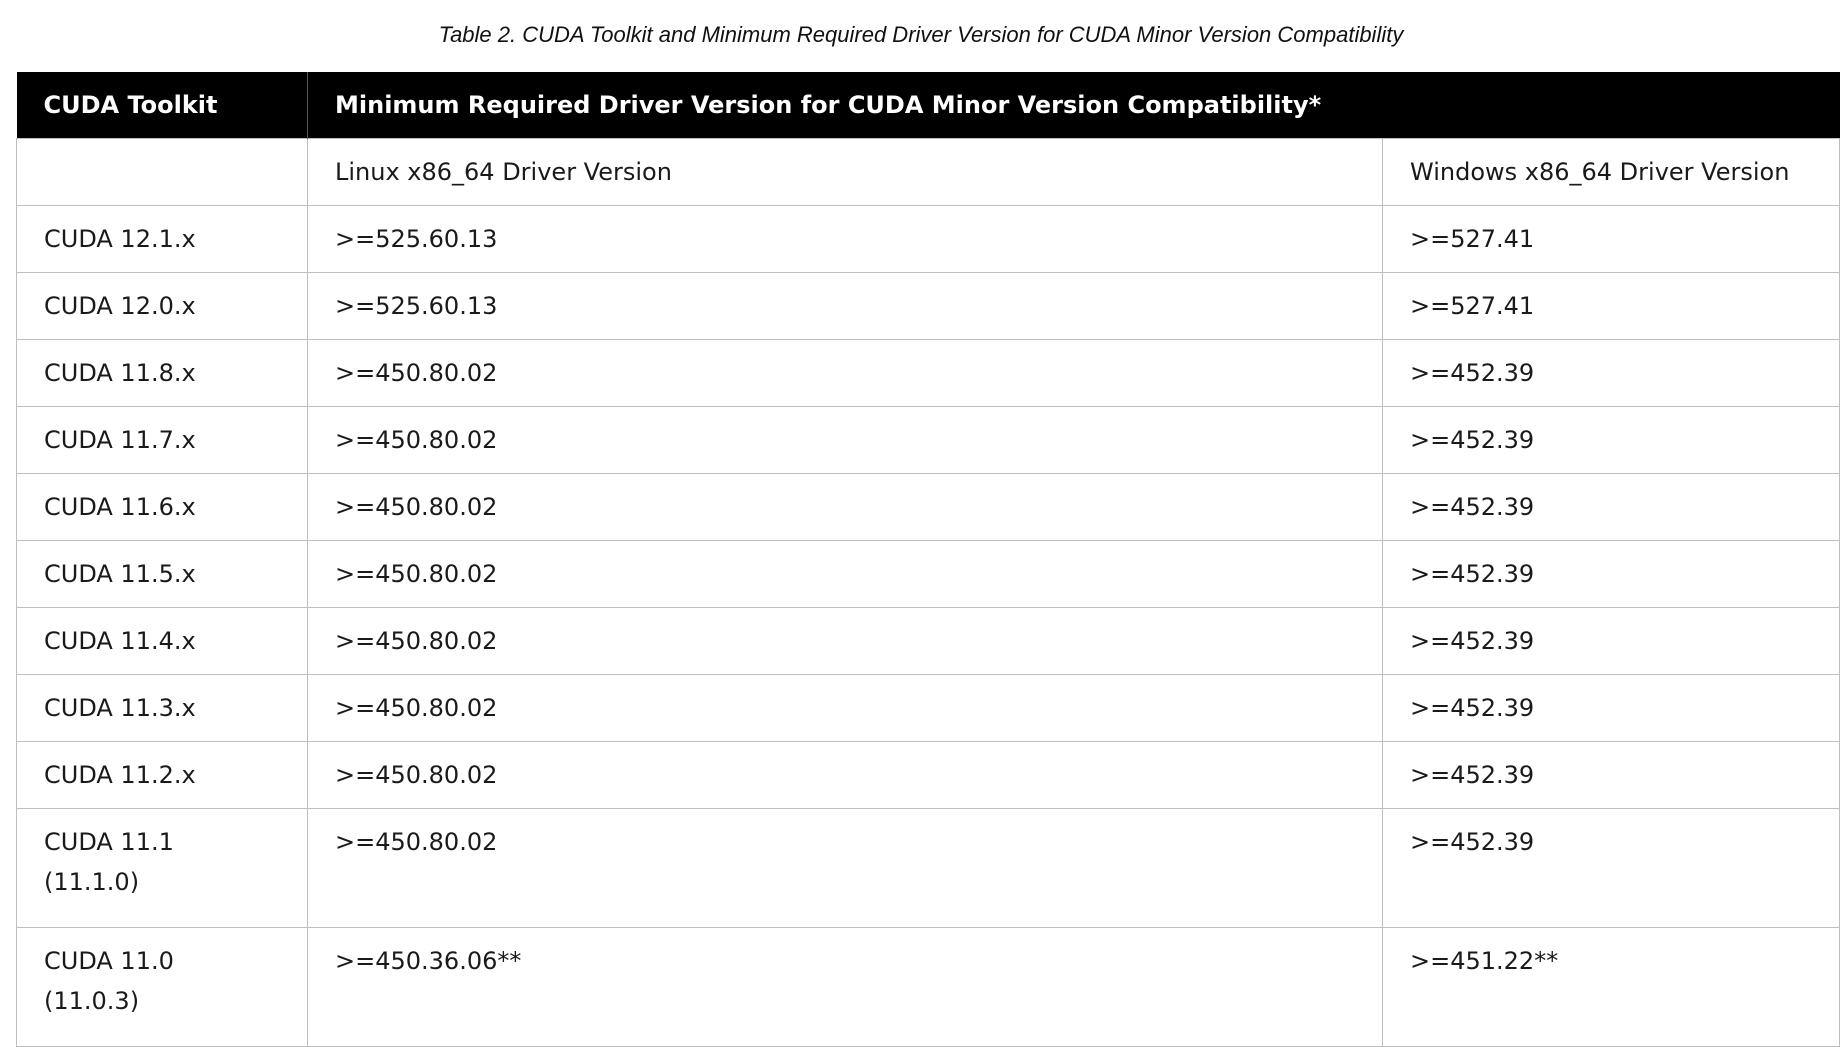  I want to click on table-row: CUDA 12.1.x >=525.60.13 >=527.41, so click(928, 239).